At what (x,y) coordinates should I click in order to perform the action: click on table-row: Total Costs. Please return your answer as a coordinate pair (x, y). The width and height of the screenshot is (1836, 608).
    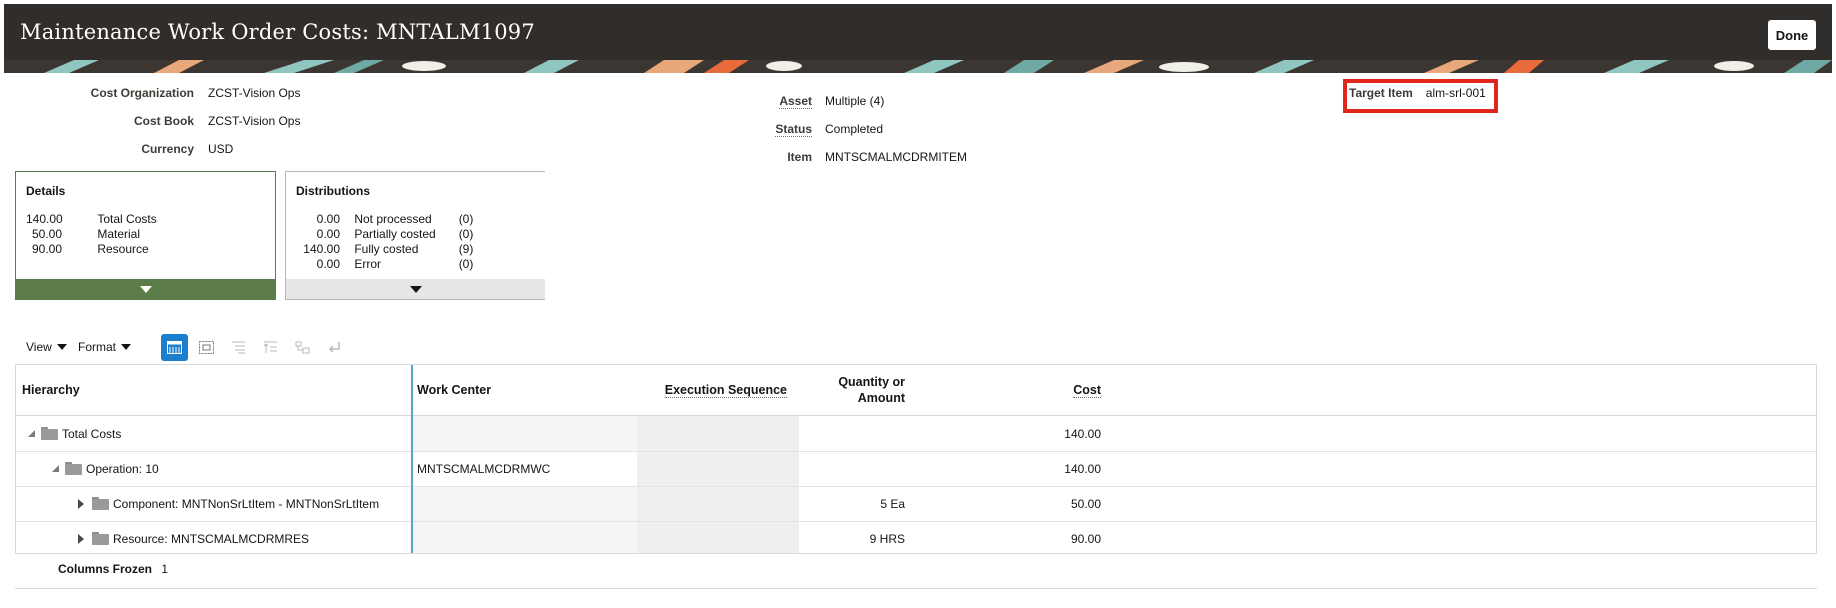
    Looking at the image, I should click on (74, 433).